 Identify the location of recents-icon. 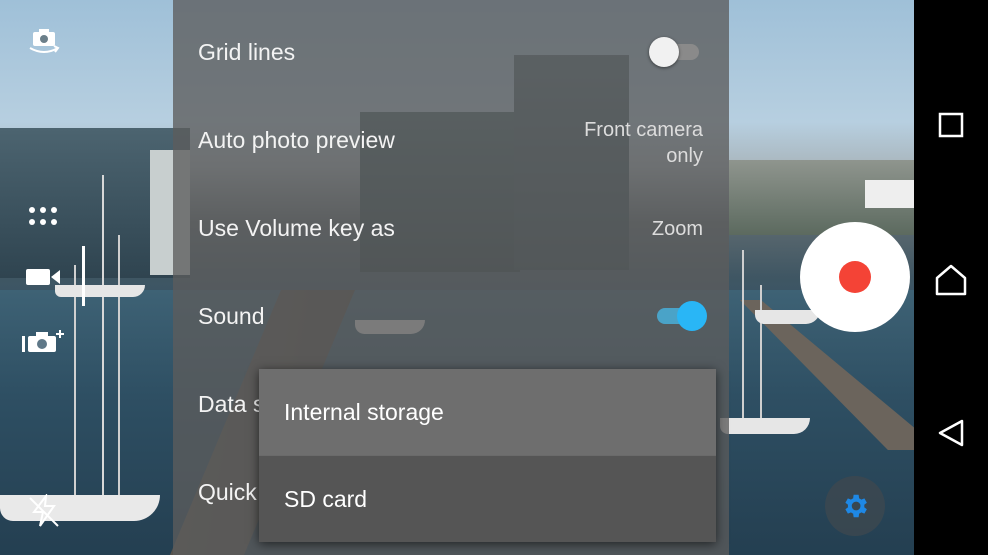
(951, 125).